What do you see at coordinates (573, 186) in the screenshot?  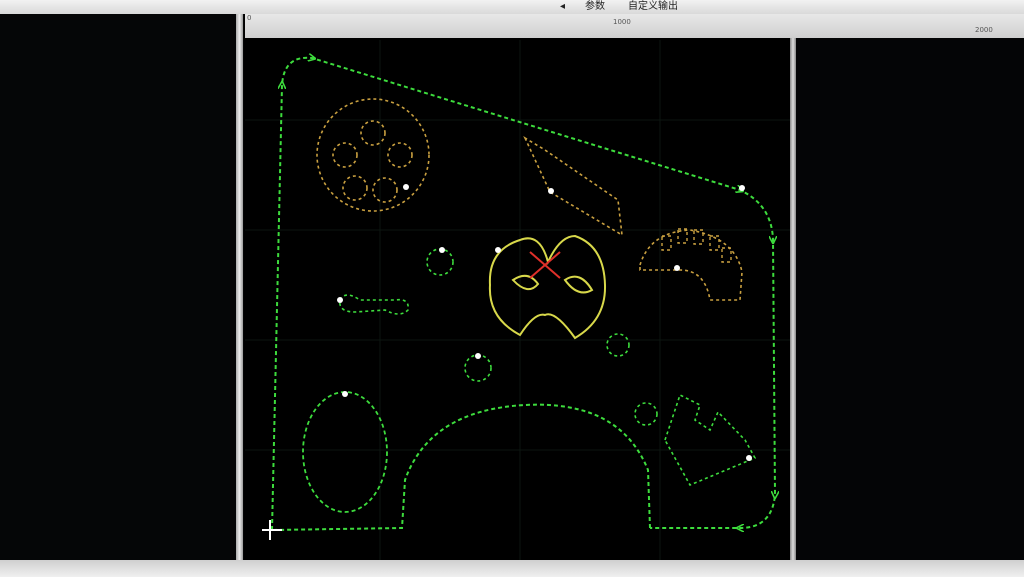 I see `bracket-part` at bounding box center [573, 186].